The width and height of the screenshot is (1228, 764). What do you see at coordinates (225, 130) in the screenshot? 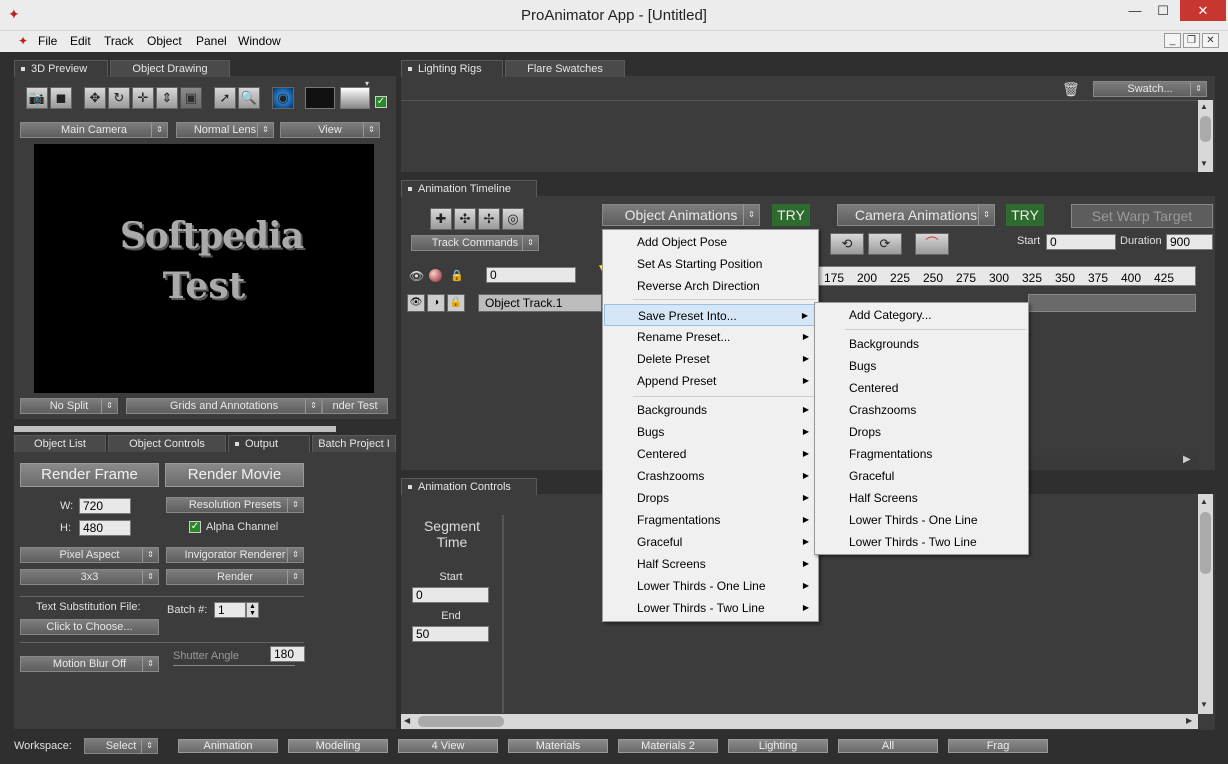
I see `lens-select: Normal Lens ⇕` at bounding box center [225, 130].